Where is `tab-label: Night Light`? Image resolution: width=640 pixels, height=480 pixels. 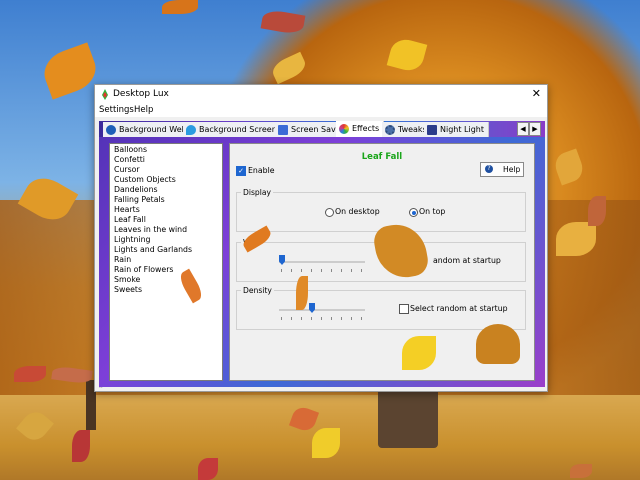 tab-label: Night Light is located at coordinates (462, 129).